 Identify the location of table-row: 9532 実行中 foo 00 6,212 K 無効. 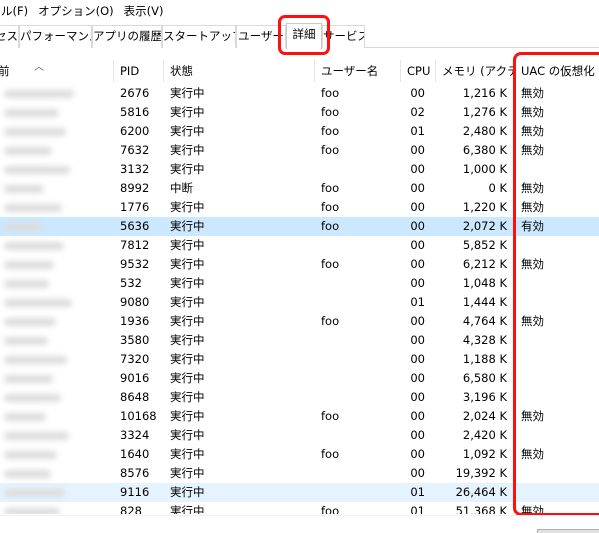
(299, 264).